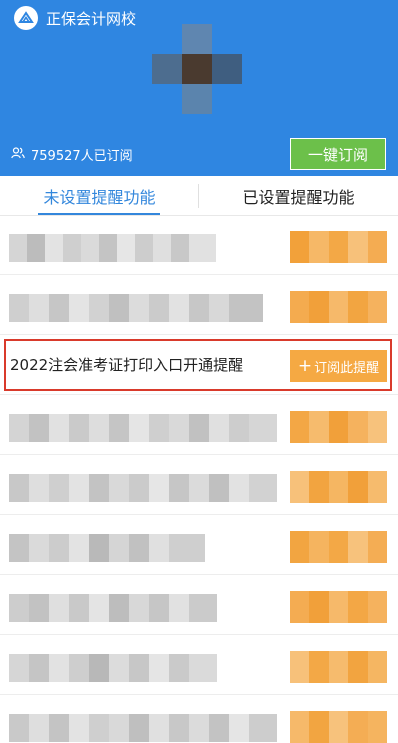  I want to click on subscribe-reminder-button: + 订阅此提醒, so click(338, 366).